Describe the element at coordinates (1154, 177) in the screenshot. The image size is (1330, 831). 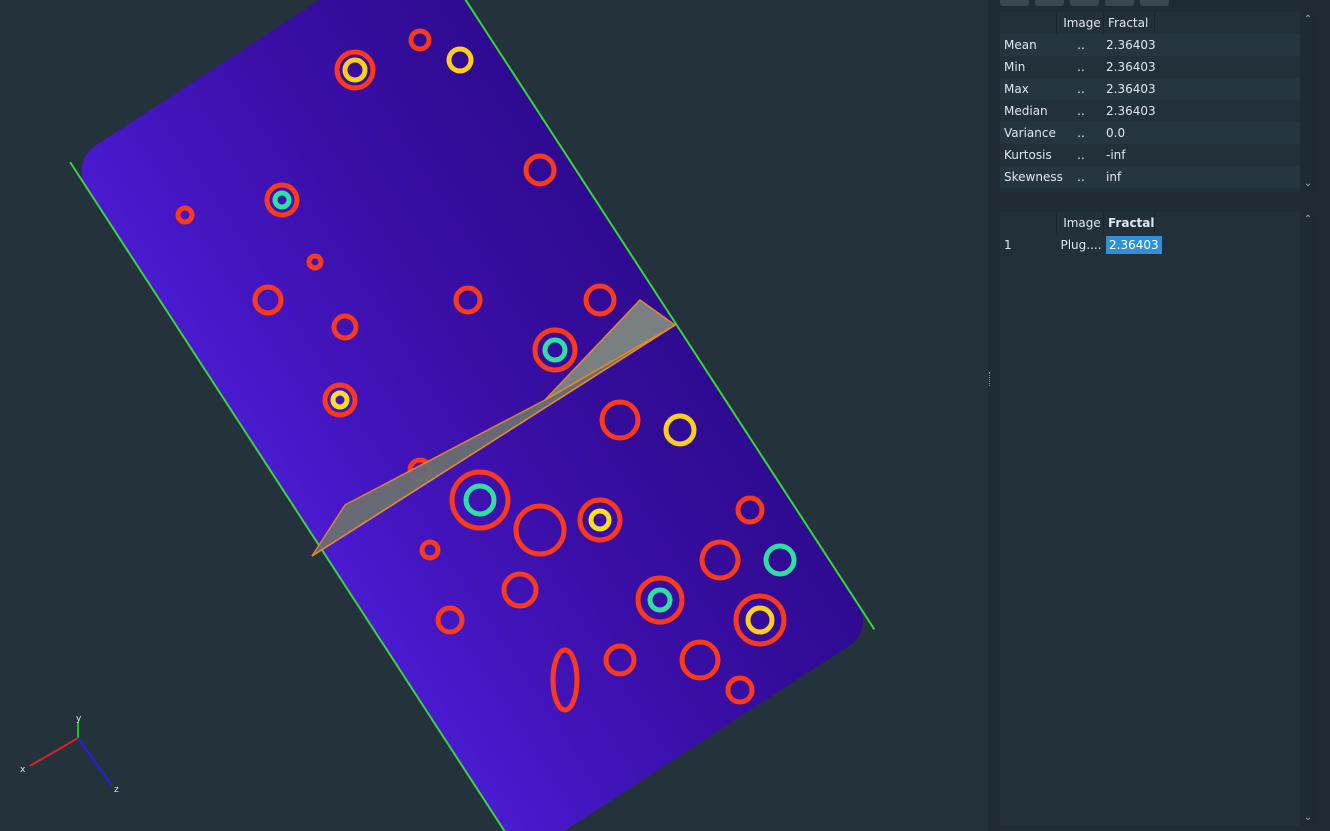
I see `table-row: Skewness .. inf` at that location.